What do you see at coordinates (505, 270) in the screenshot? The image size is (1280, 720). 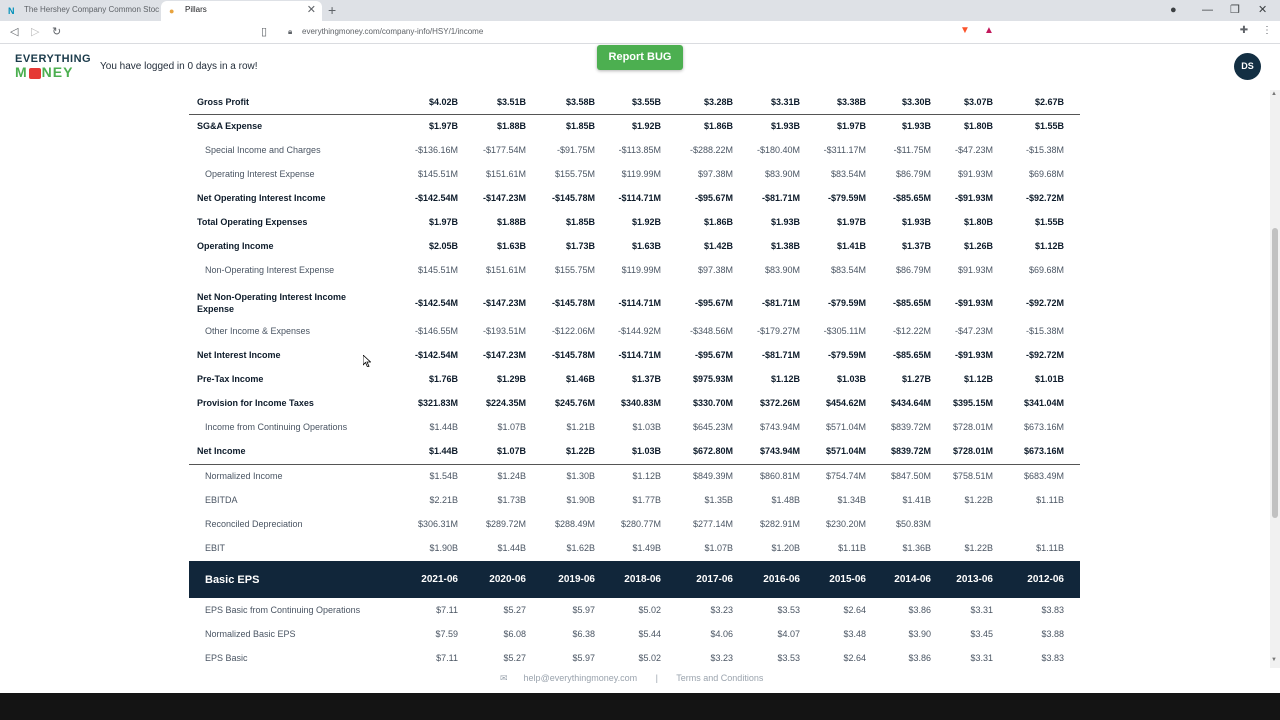 I see `table-cell: $151.61M` at bounding box center [505, 270].